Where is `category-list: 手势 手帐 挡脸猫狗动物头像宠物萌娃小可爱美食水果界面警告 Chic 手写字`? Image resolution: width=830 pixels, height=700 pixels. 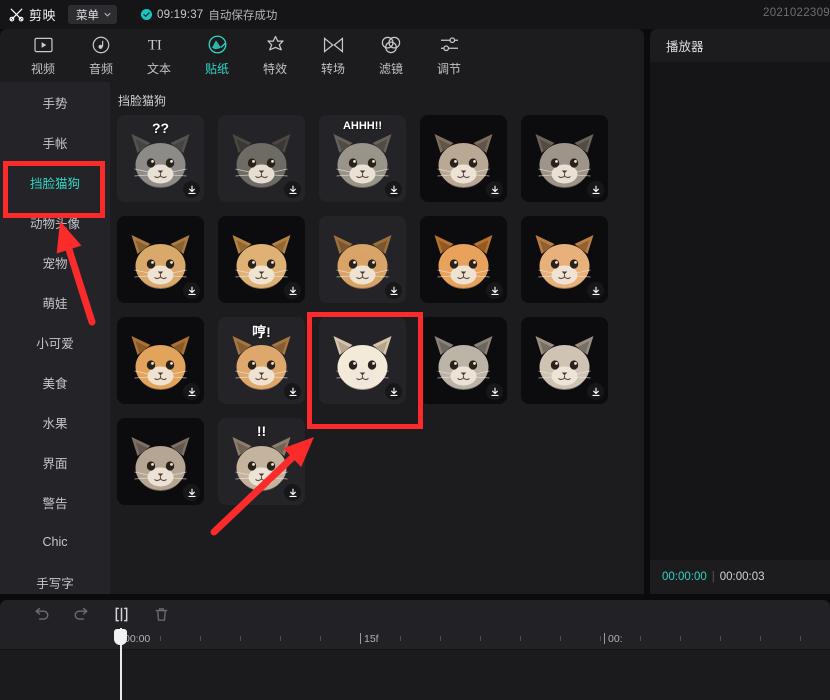 category-list: 手势 手帐 挡脸猫狗动物头像宠物萌娃小可爱美食水果界面警告 Chic 手写字 is located at coordinates (55, 338).